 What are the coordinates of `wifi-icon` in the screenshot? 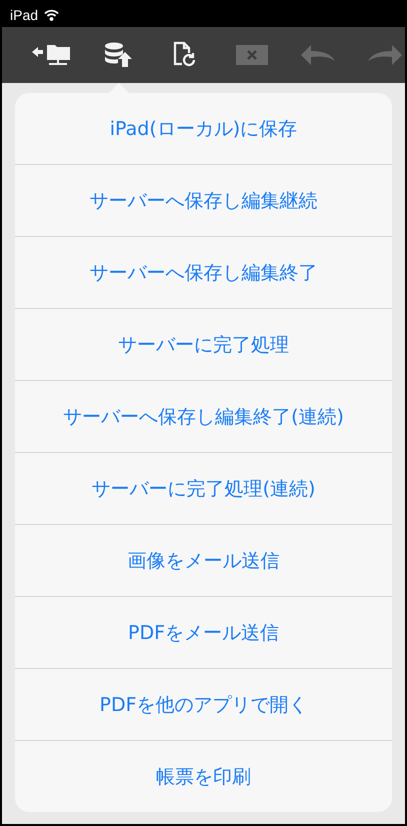 It's located at (52, 14).